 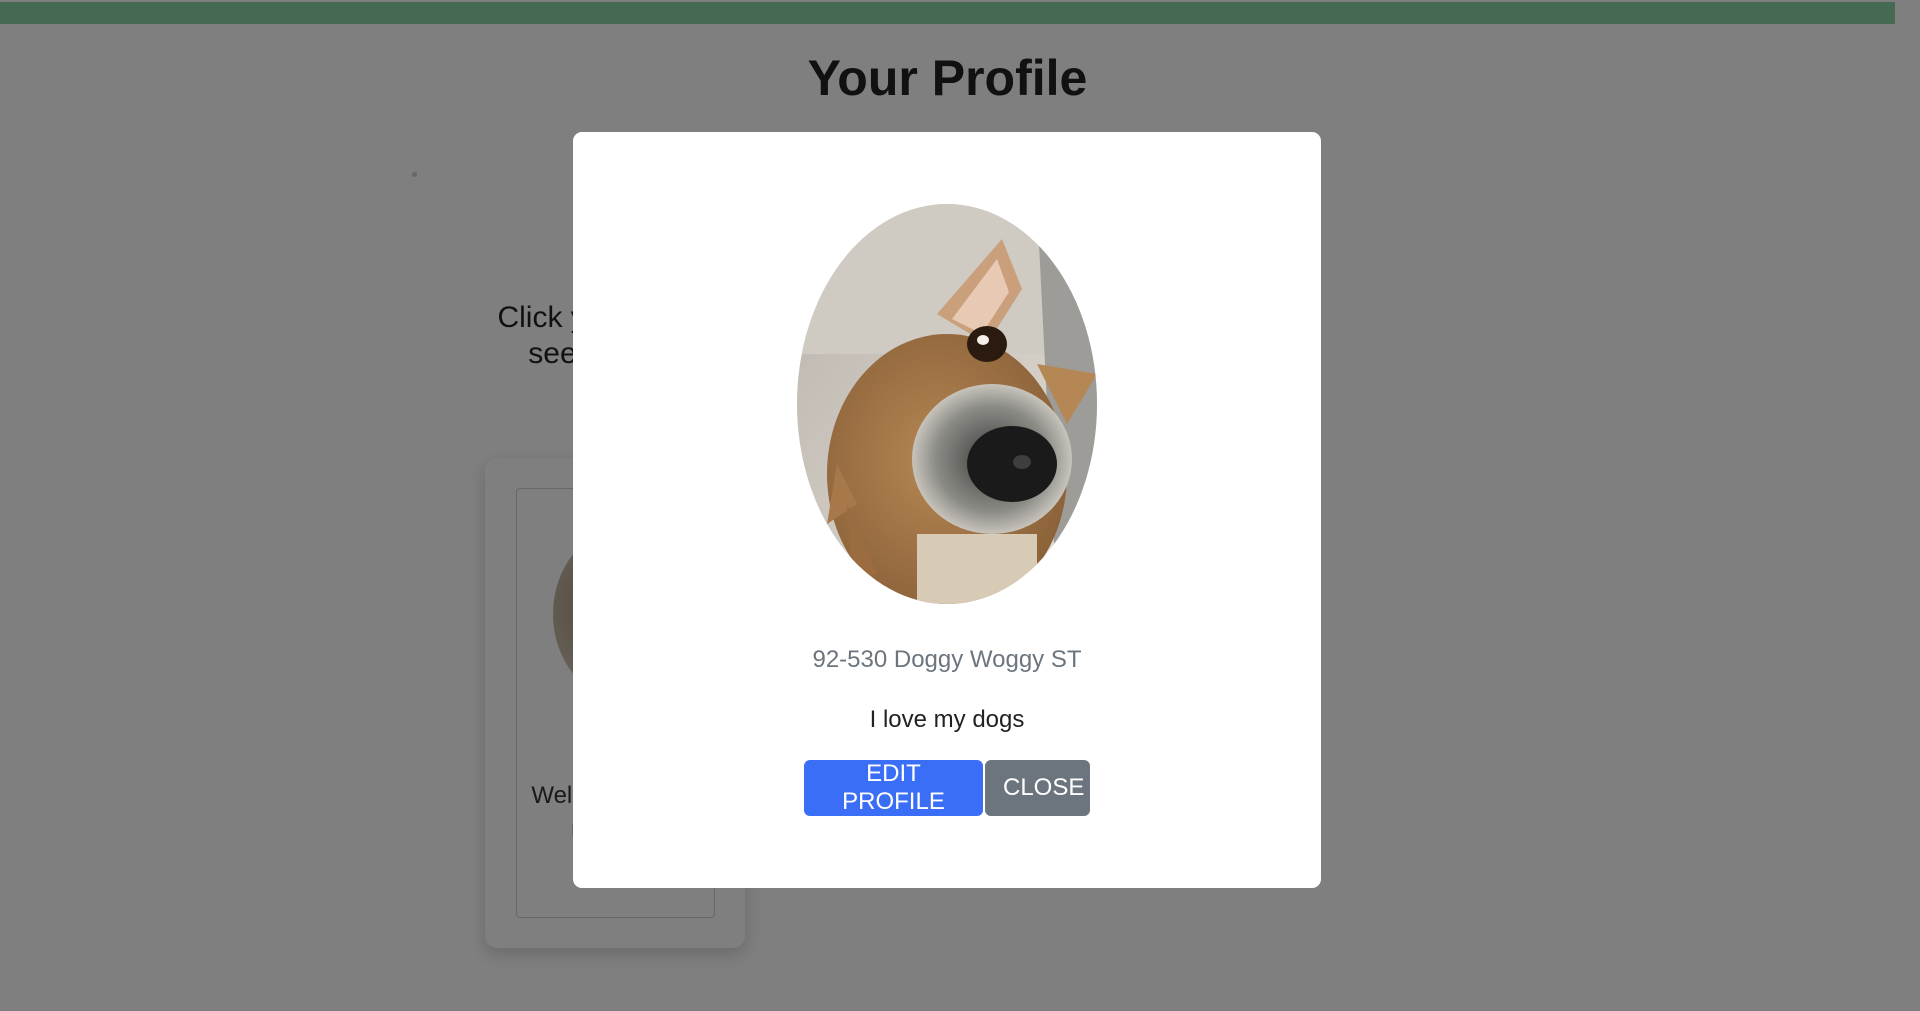 What do you see at coordinates (893, 788) in the screenshot?
I see `edit-profile-button: EDIT PROFILE` at bounding box center [893, 788].